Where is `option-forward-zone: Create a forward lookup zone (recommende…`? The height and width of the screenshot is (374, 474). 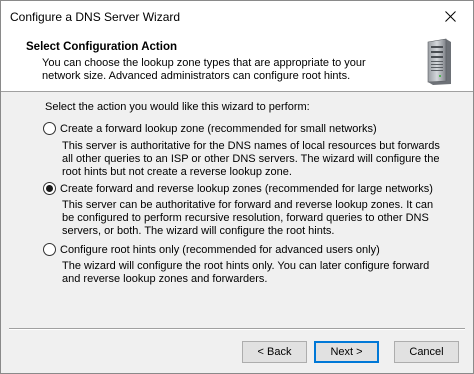 option-forward-zone: Create a forward lookup zone (recommende… is located at coordinates (210, 128).